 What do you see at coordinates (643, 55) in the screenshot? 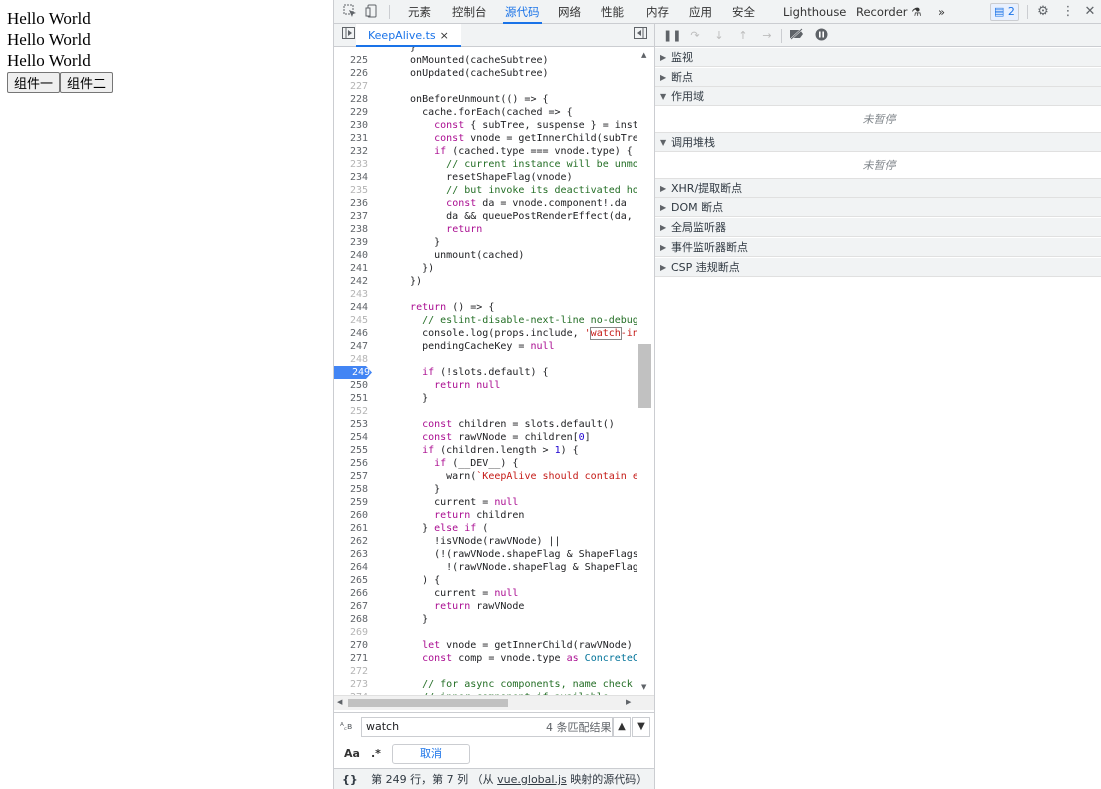
I see `scroll-up-icon: ▲` at bounding box center [643, 55].